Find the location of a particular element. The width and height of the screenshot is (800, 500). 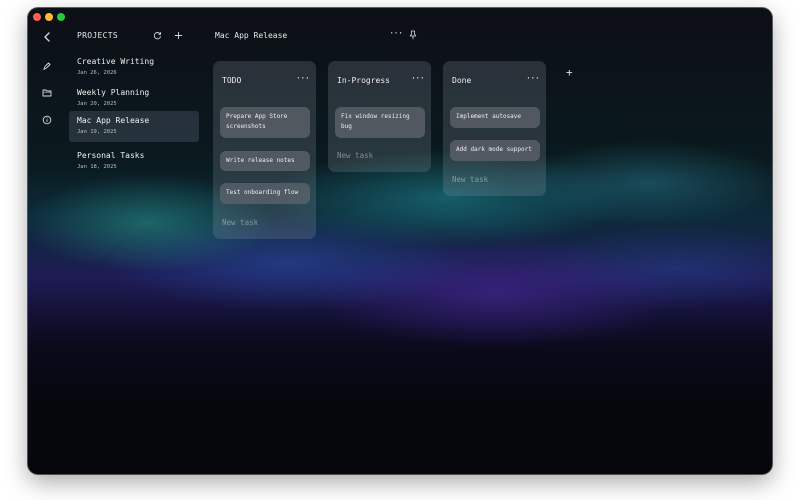

project-item: Creative Writing Jan 26, 2026 is located at coordinates (134, 67).